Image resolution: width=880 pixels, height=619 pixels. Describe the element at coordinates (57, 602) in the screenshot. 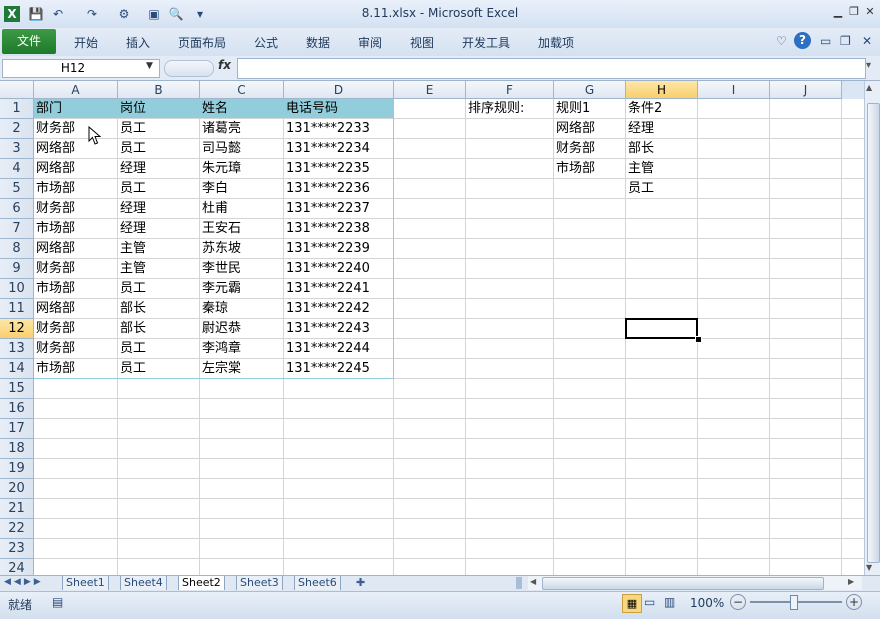

I see `macro-record-icon: ▤` at that location.